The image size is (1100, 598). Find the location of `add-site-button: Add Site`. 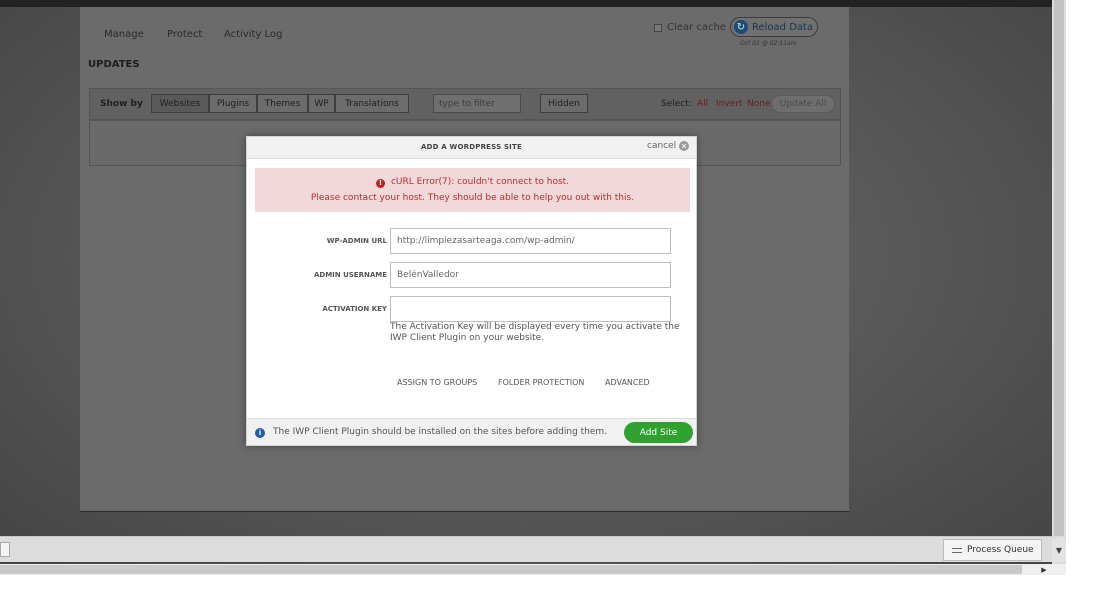

add-site-button: Add Site is located at coordinates (658, 432).